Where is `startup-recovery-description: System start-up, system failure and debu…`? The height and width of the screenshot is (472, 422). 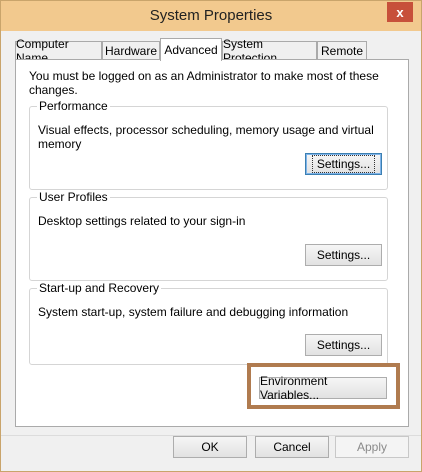
startup-recovery-description: System start-up, system failure and debu… is located at coordinates (193, 312).